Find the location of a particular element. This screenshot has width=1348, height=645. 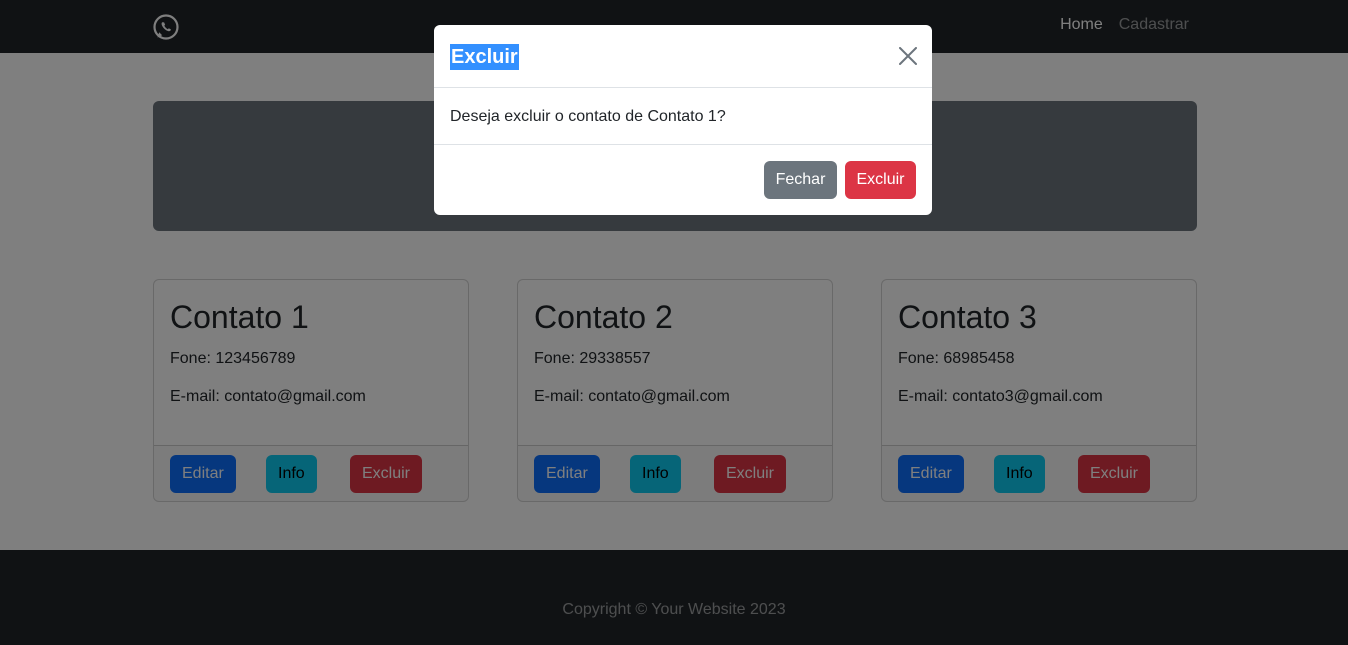

modal-body: Deseja excluir o contato de Contato 1? is located at coordinates (683, 116).